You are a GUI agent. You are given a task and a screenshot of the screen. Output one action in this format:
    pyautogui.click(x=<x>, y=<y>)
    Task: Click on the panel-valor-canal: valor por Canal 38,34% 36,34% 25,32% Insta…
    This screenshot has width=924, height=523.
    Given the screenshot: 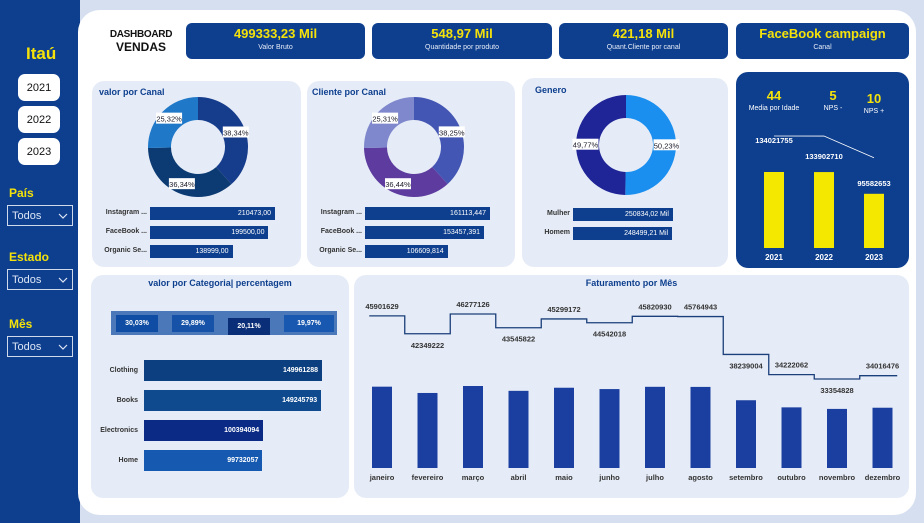 What is the action you would take?
    pyautogui.click(x=196, y=174)
    